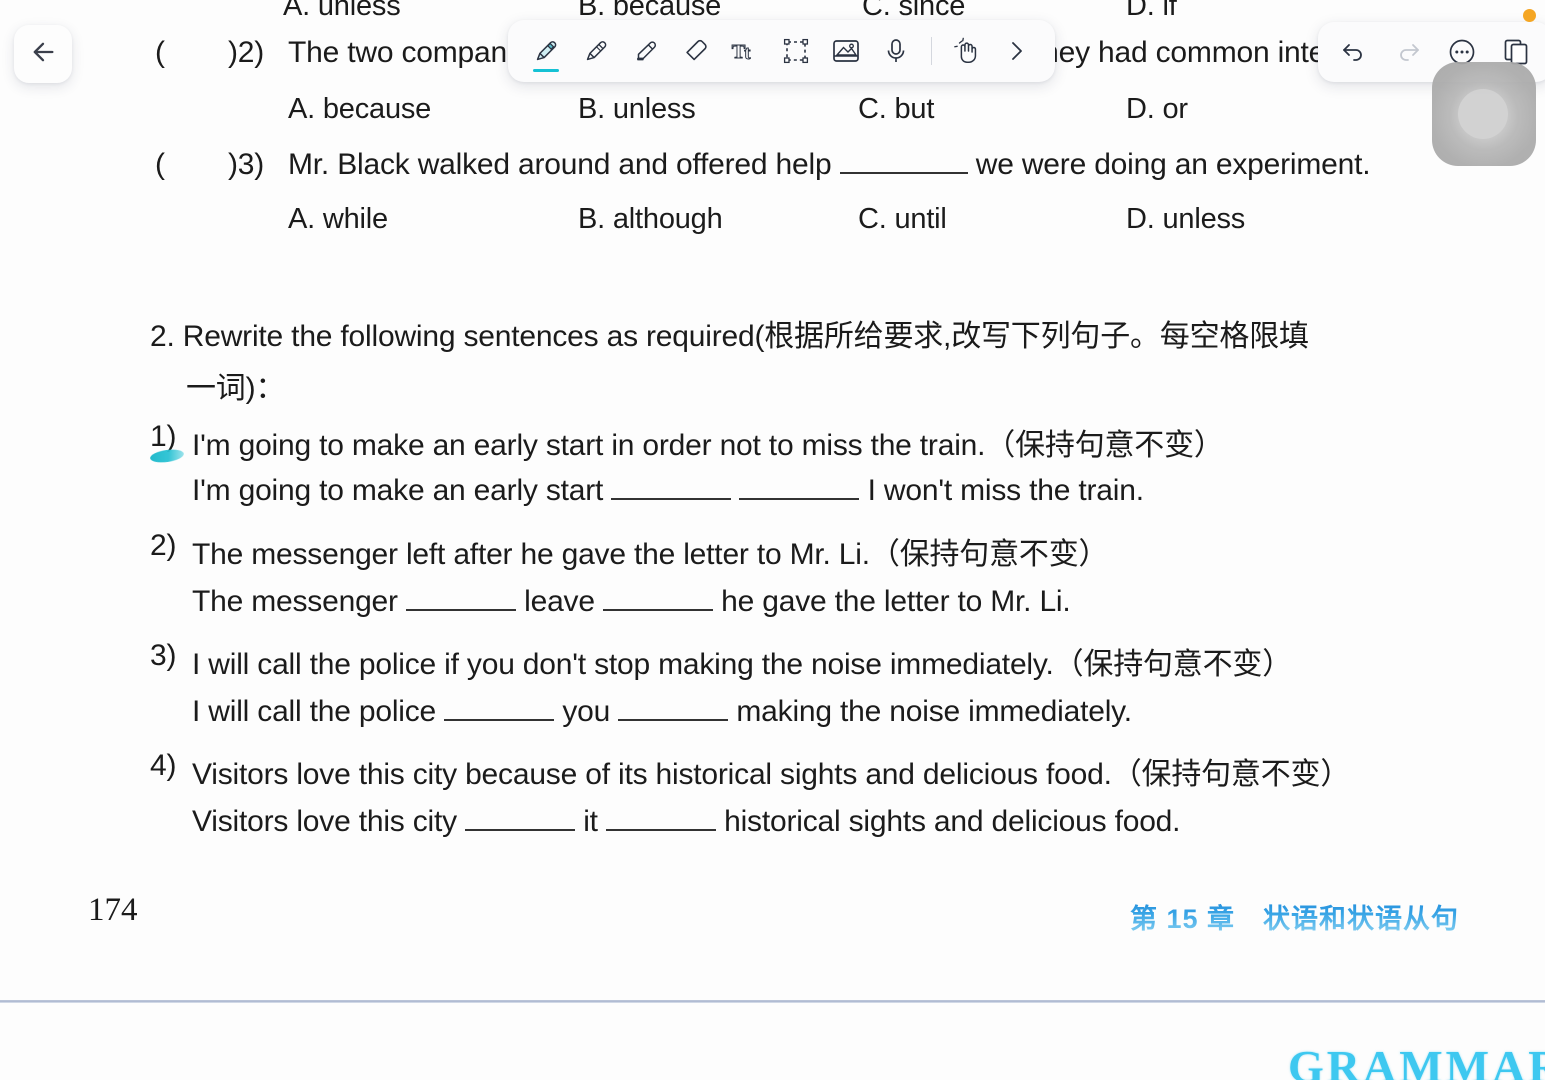 The width and height of the screenshot is (1545, 1080). What do you see at coordinates (896, 51) in the screenshot?
I see `microphone-icon` at bounding box center [896, 51].